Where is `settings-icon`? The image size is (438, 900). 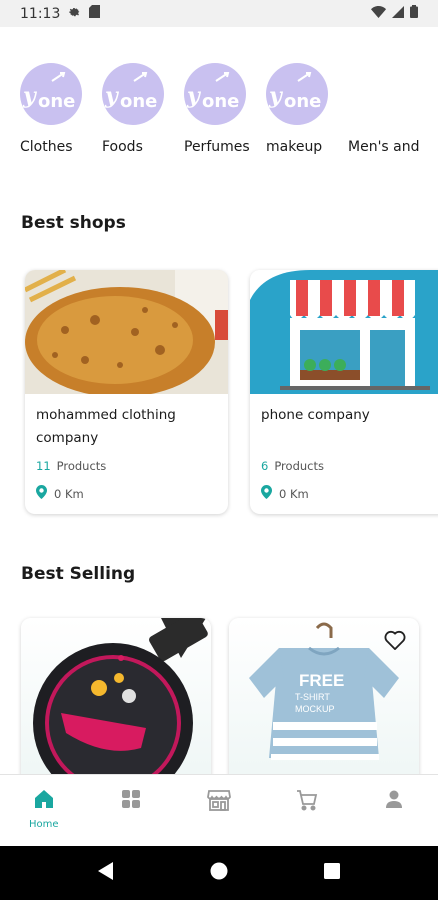
settings-icon is located at coordinates (74, 13).